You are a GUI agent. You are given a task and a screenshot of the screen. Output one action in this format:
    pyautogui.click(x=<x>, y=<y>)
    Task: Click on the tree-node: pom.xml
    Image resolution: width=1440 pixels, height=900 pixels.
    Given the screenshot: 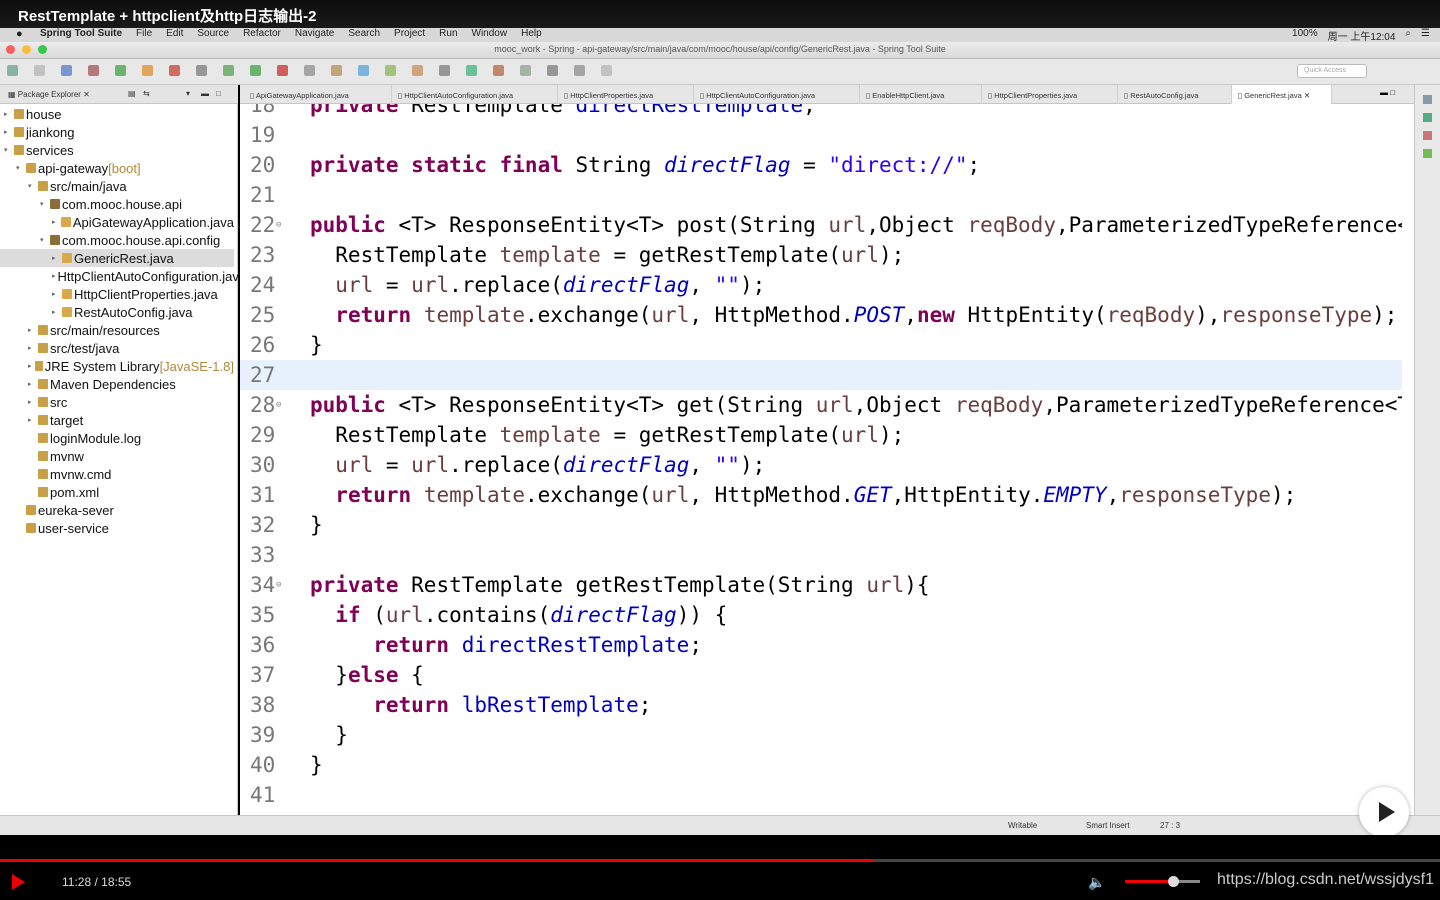 What is the action you would take?
    pyautogui.click(x=117, y=492)
    